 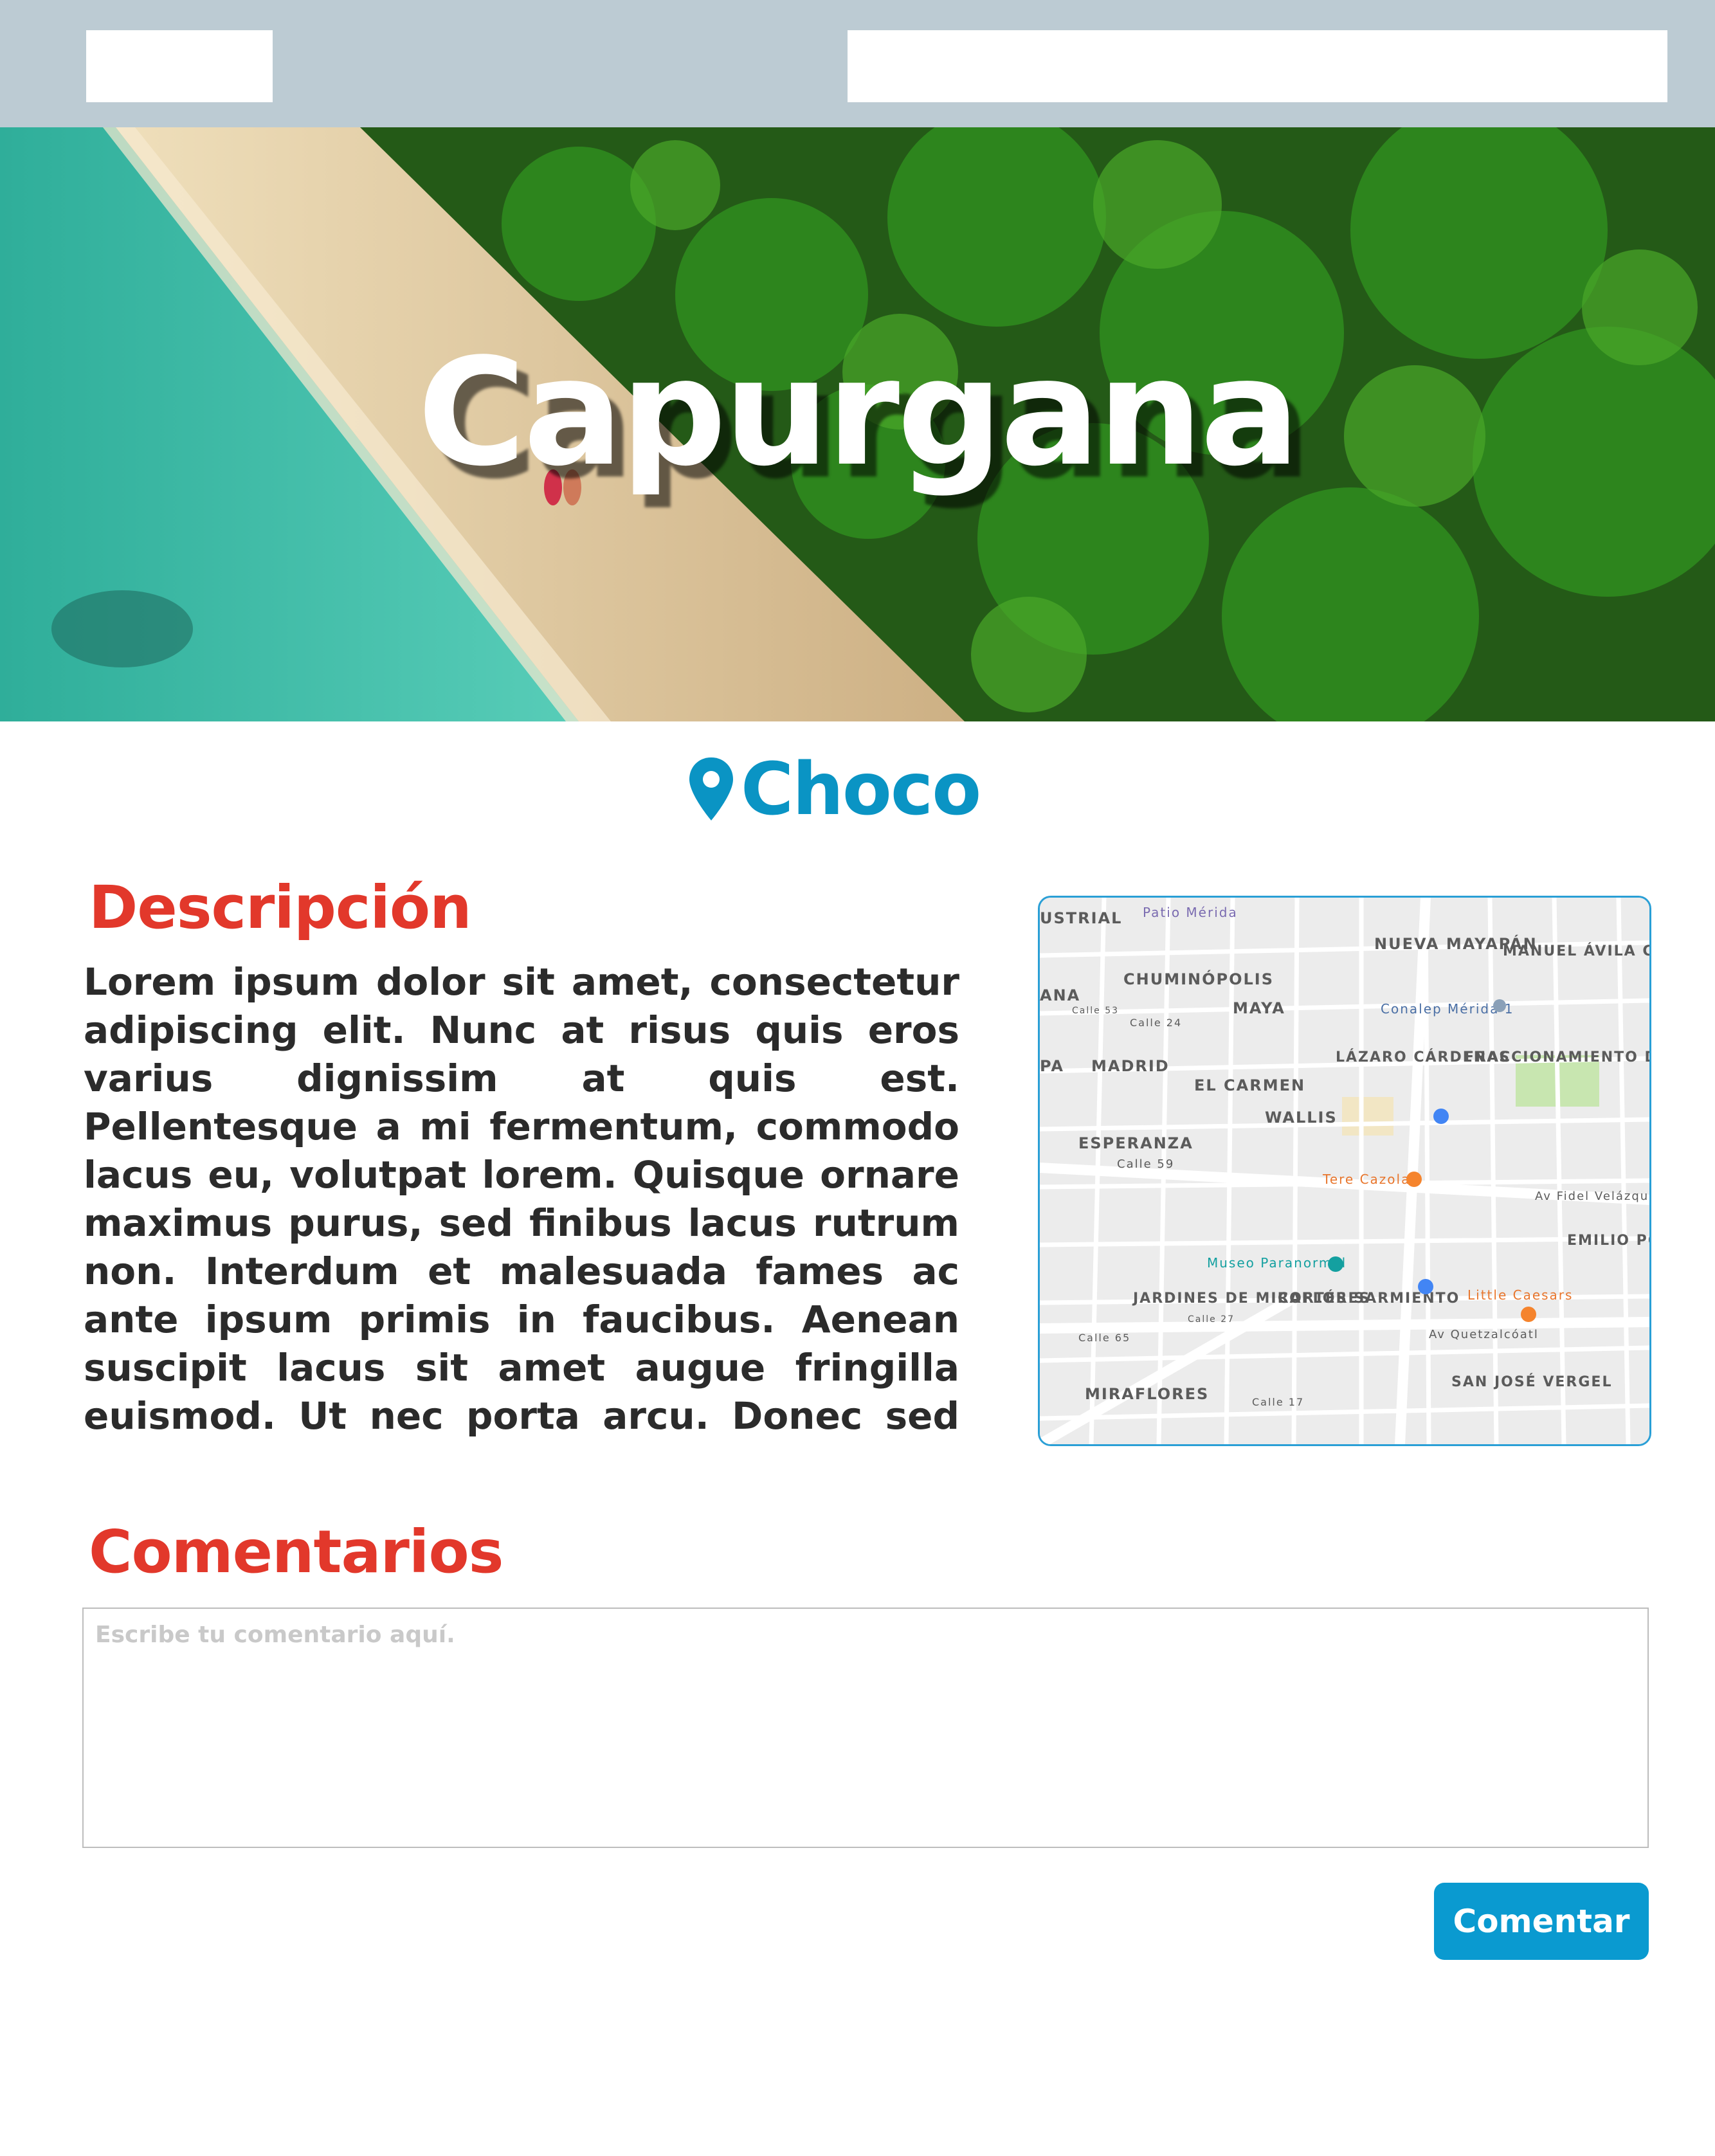 I want to click on comment-input, so click(x=866, y=1728).